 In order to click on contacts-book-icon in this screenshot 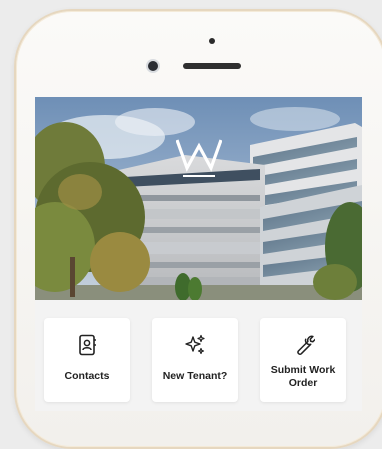, I will do `click(87, 345)`.